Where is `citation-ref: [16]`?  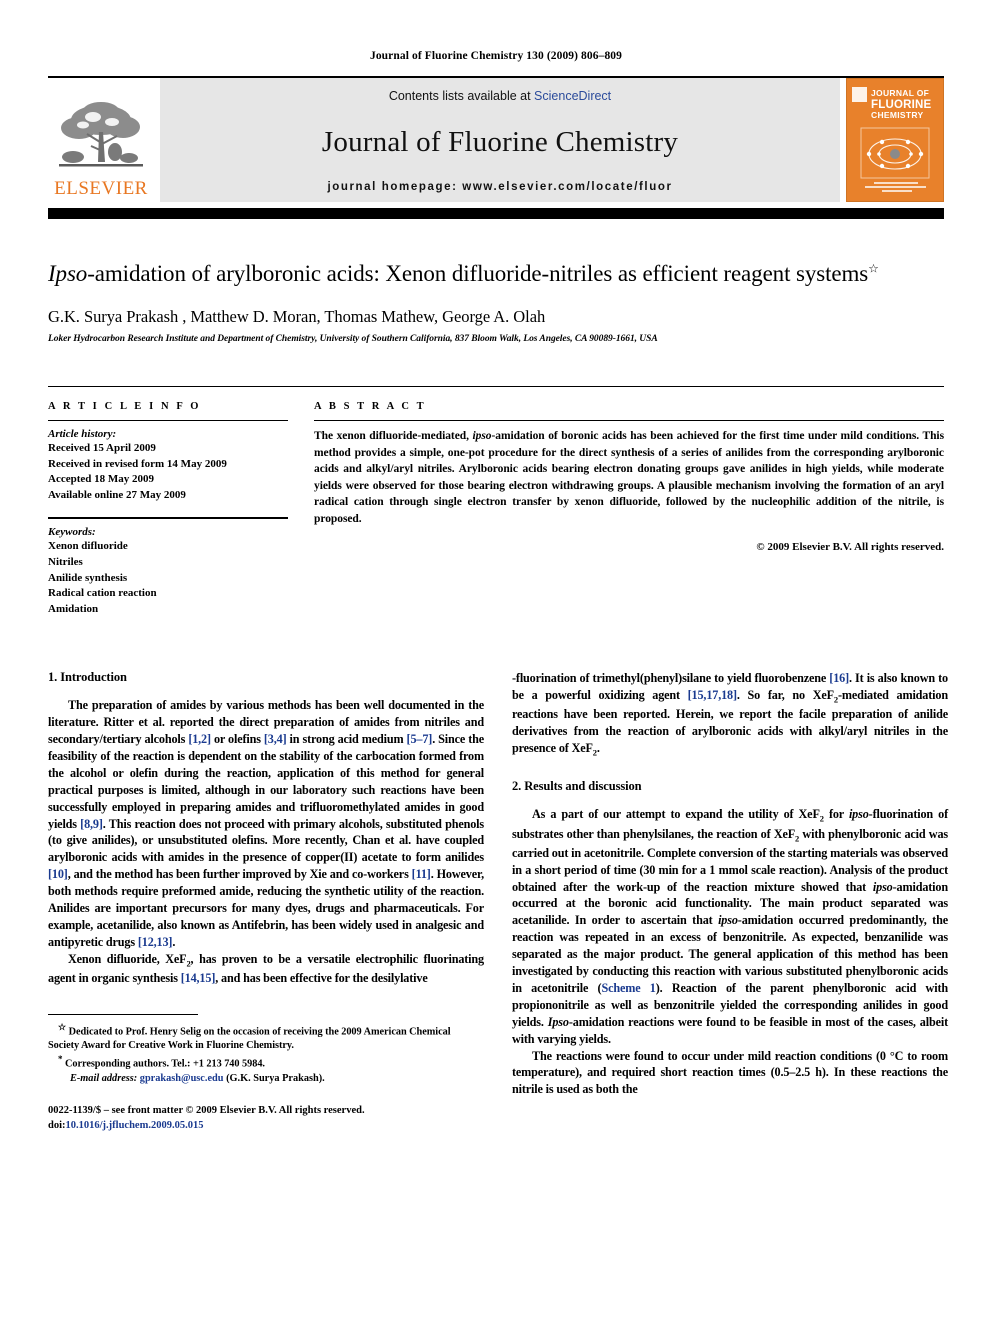 citation-ref: [16] is located at coordinates (839, 678).